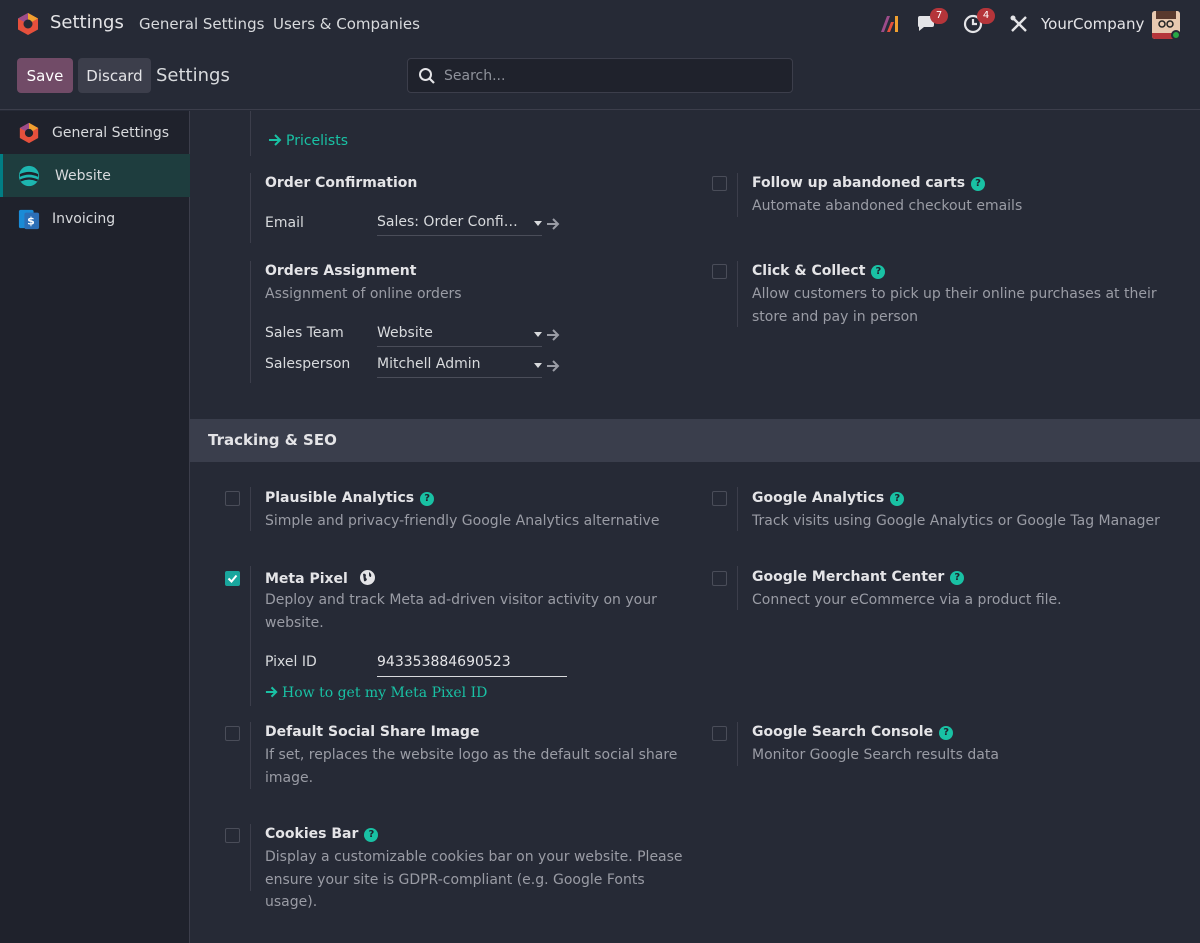  What do you see at coordinates (111, 132) in the screenshot?
I see `sidebar-item-label: General Settings` at bounding box center [111, 132].